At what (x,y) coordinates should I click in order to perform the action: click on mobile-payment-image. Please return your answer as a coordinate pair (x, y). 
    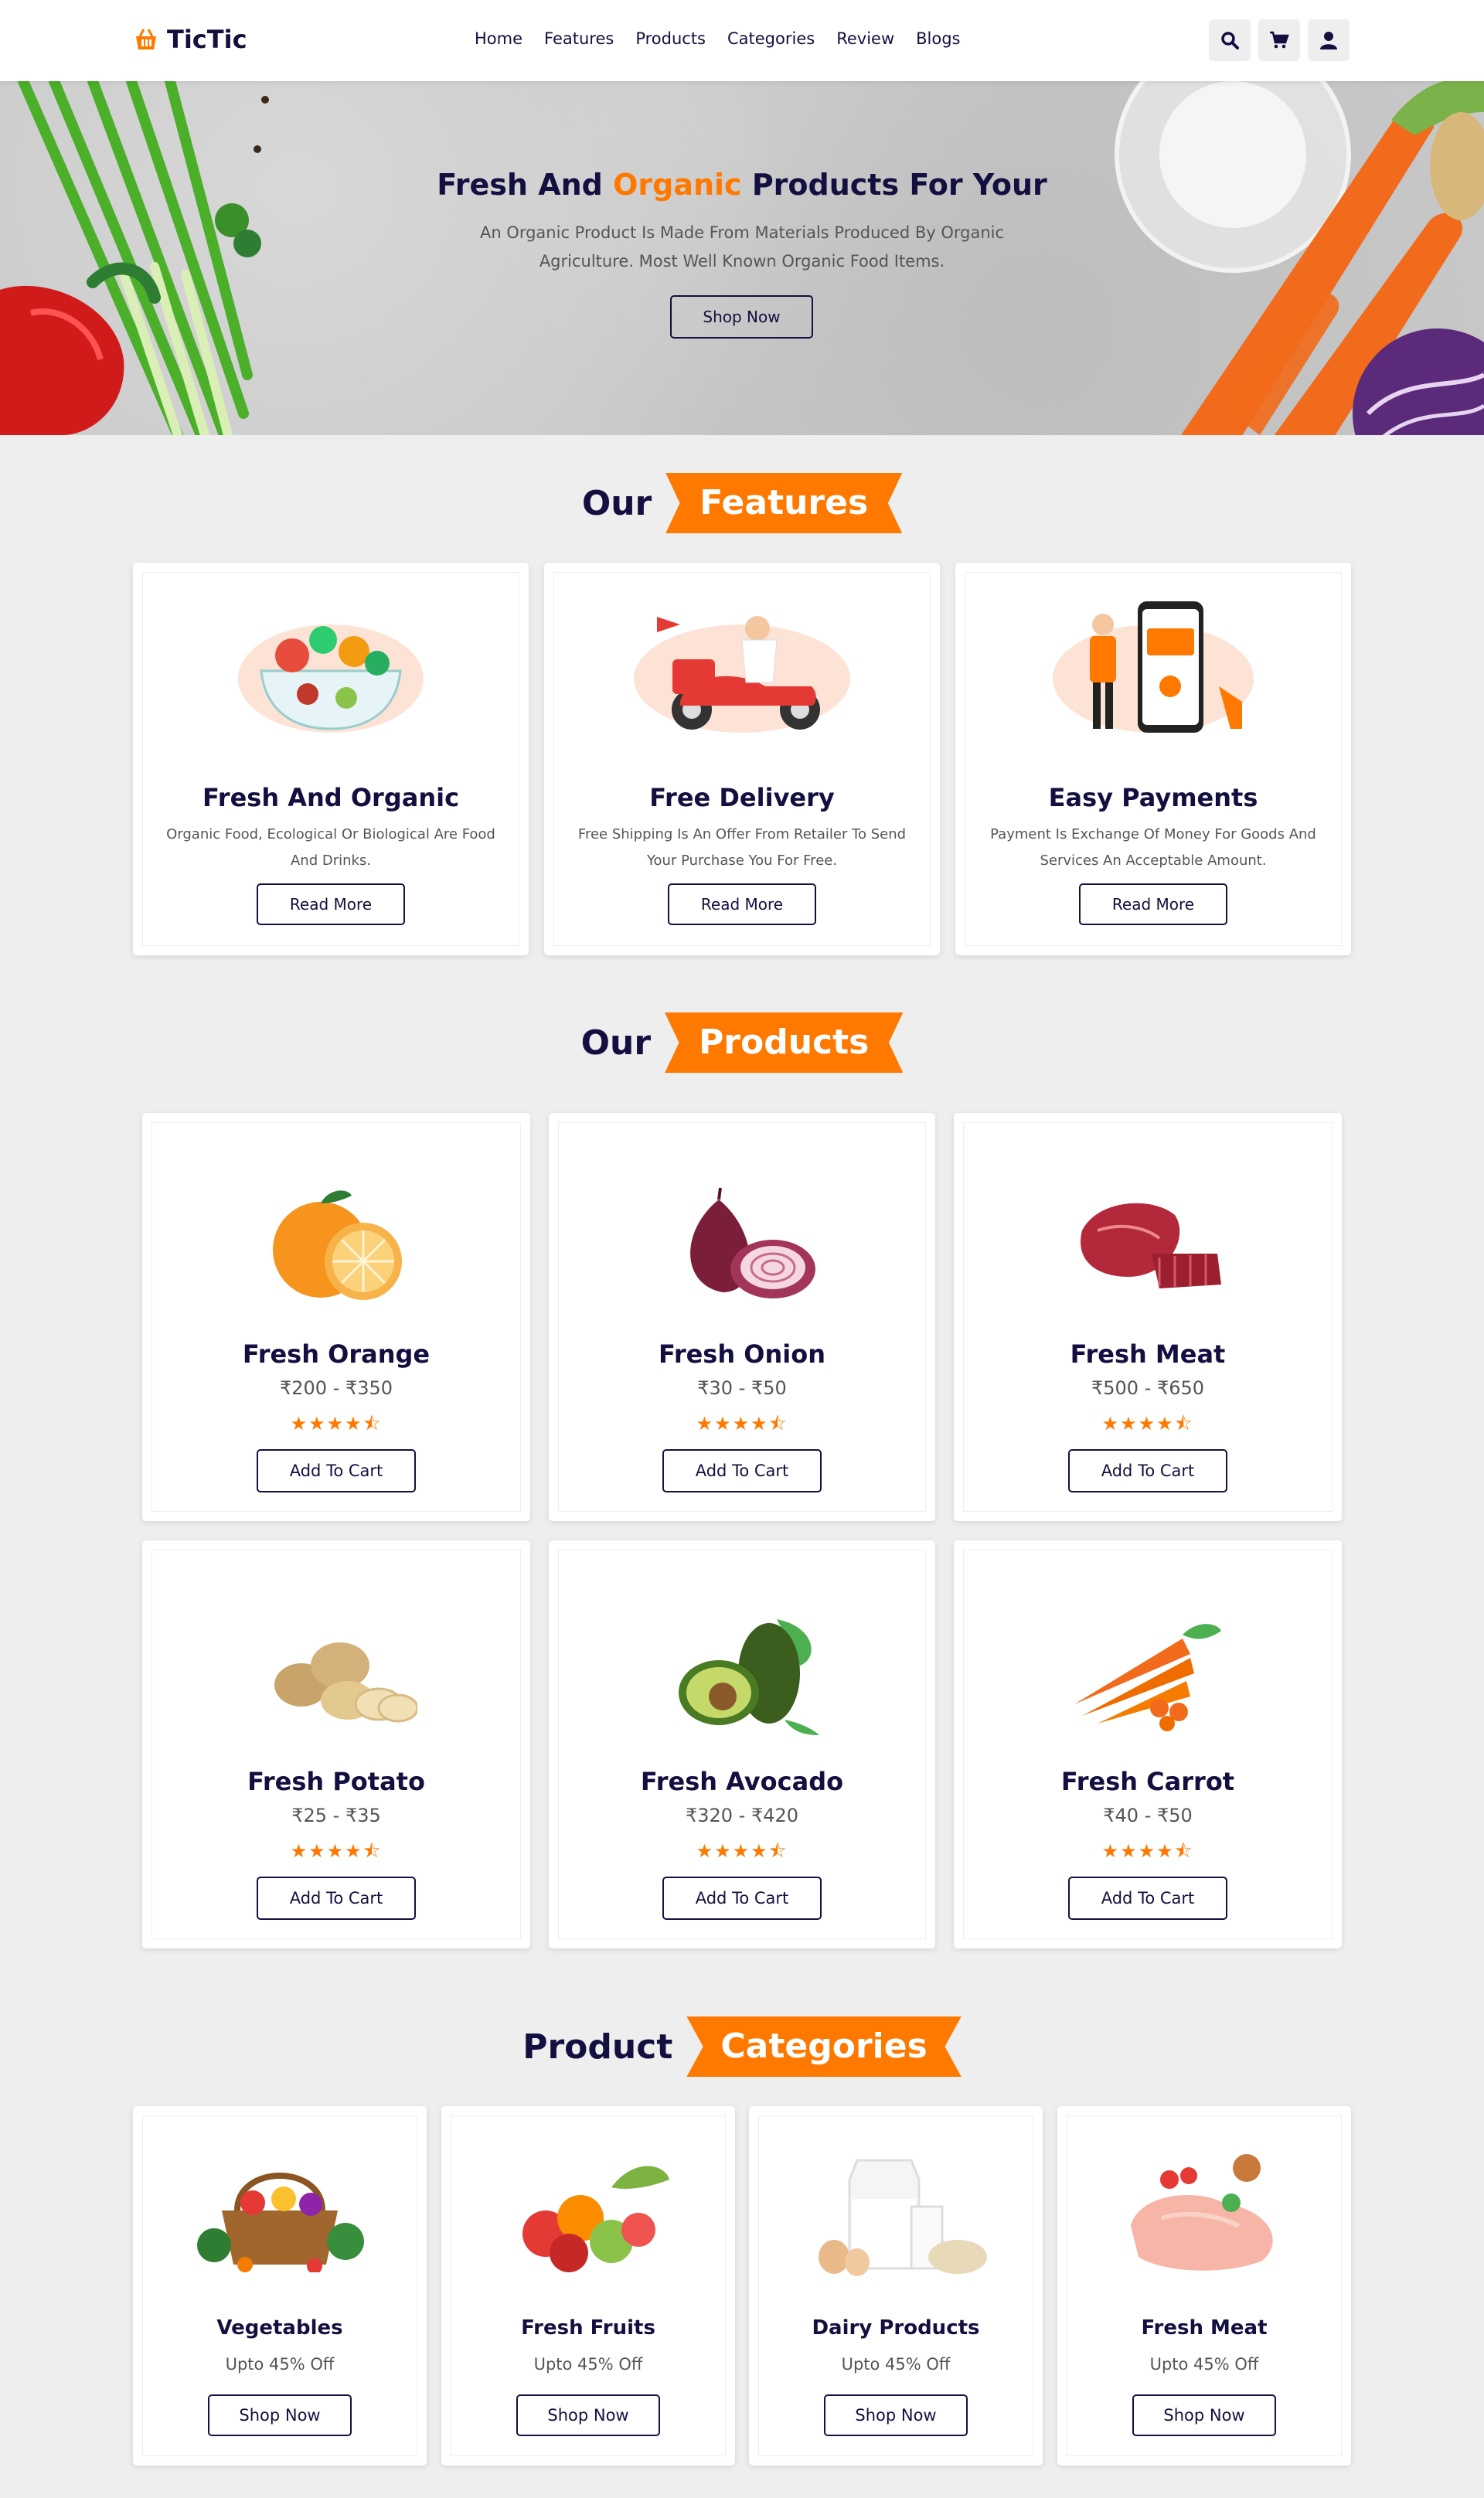
    Looking at the image, I should click on (1153, 667).